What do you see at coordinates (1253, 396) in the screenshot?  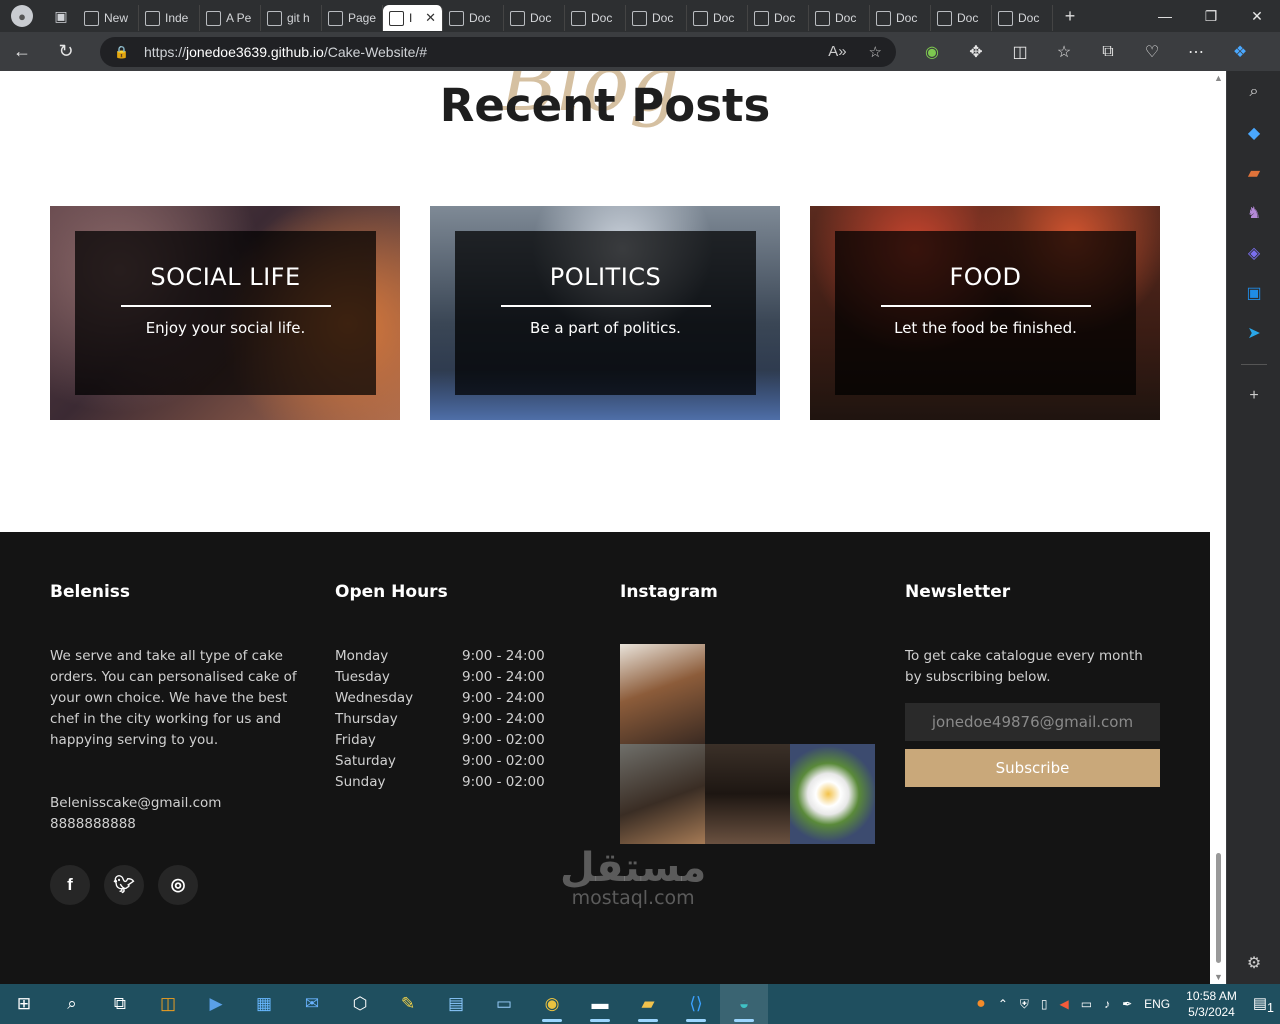 I see `add-sidebar-app-plus-icon: +` at bounding box center [1253, 396].